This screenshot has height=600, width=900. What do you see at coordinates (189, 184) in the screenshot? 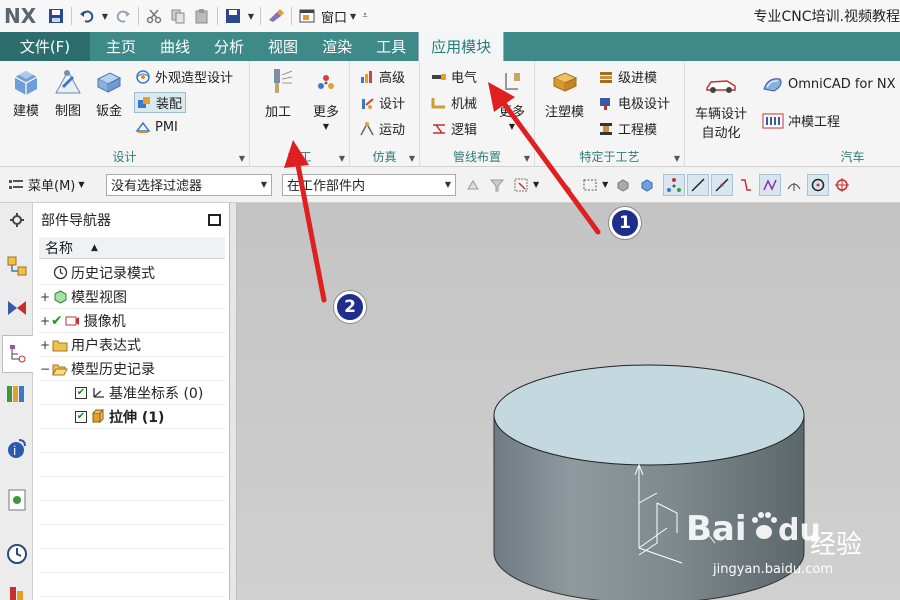
I see `type-filter-dropdown: 没有选择过滤器 ▼` at bounding box center [189, 184].